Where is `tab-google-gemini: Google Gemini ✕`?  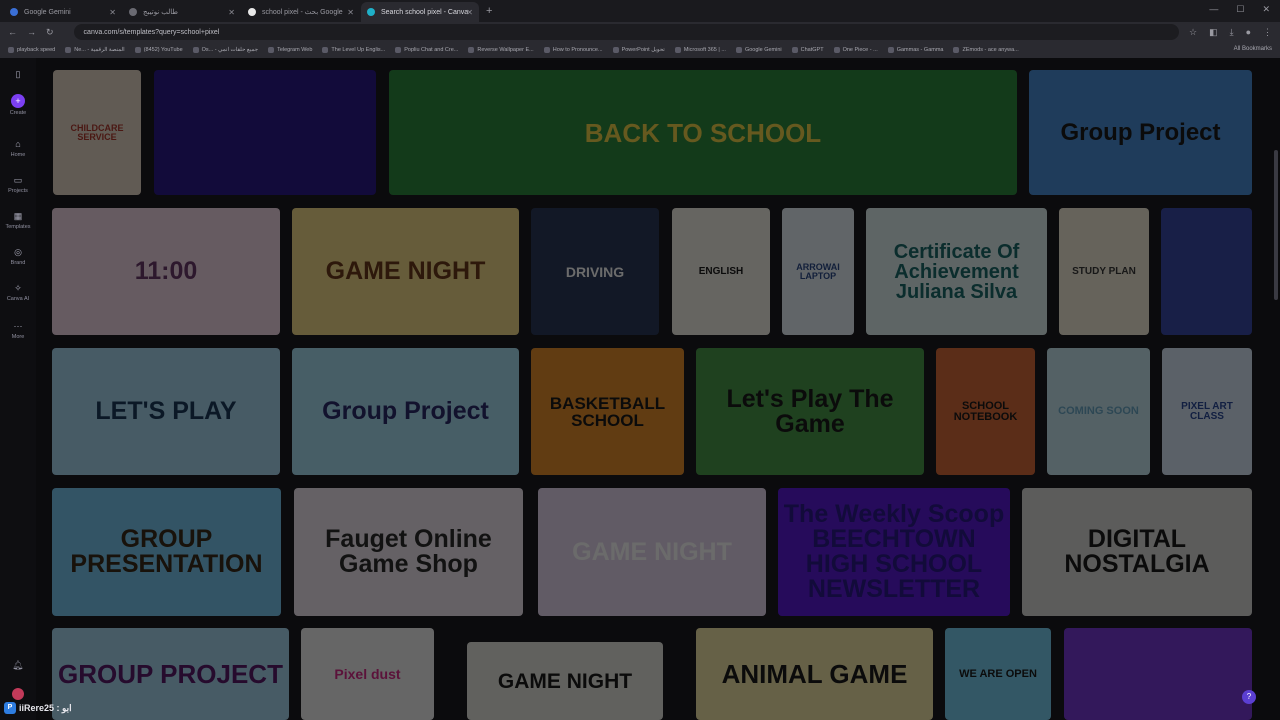
tab-google-gemini: Google Gemini ✕ is located at coordinates (63, 12).